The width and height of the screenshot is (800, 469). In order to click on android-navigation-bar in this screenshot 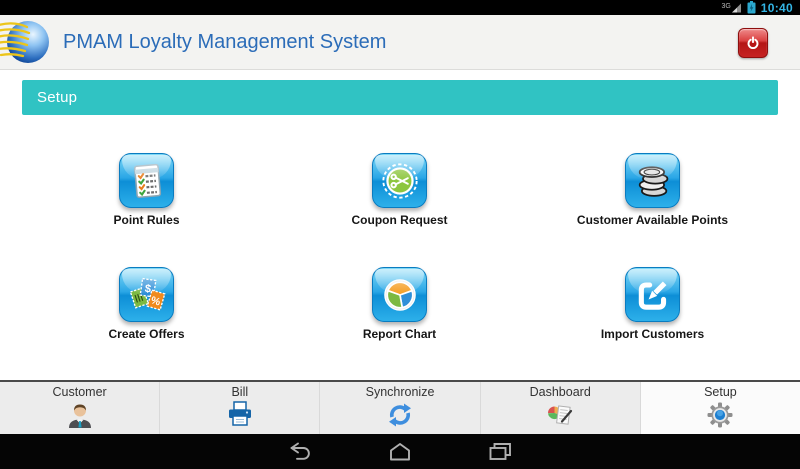, I will do `click(400, 451)`.